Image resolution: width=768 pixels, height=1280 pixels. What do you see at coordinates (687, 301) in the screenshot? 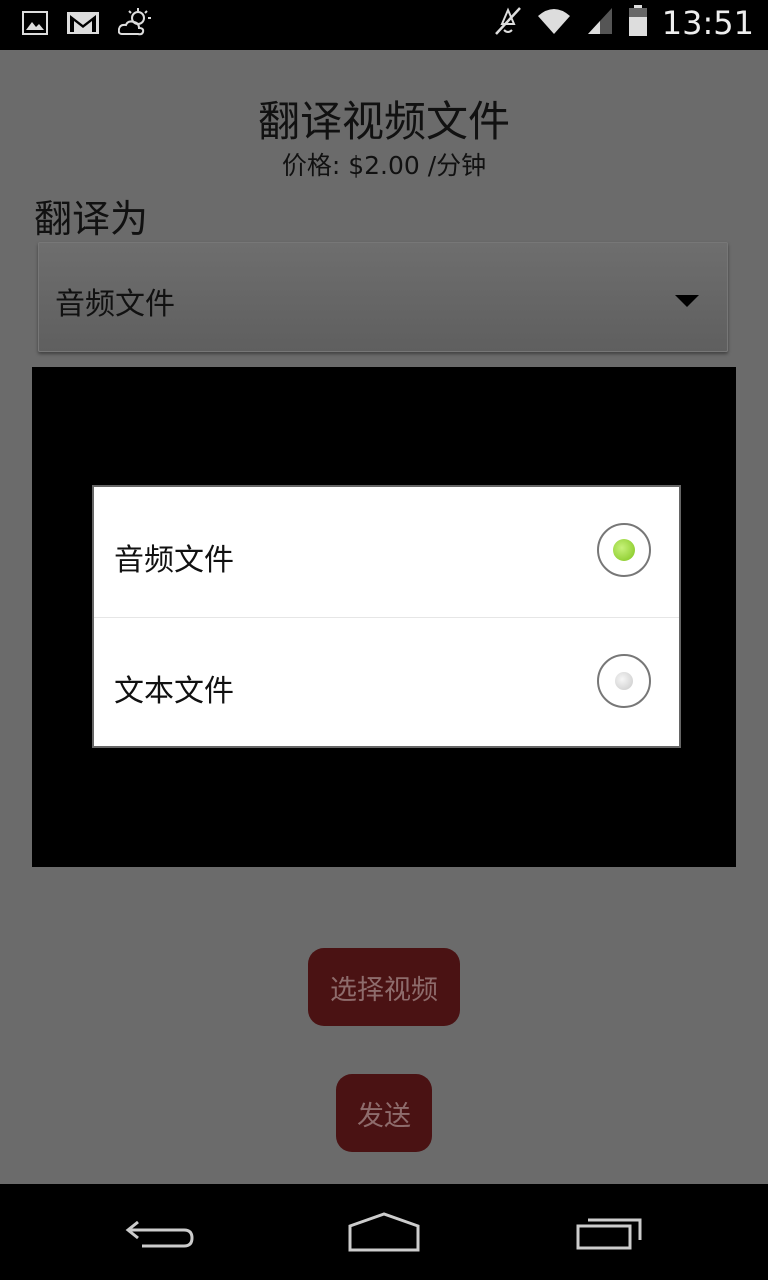
I see `dropdown-arrow-icon` at bounding box center [687, 301].